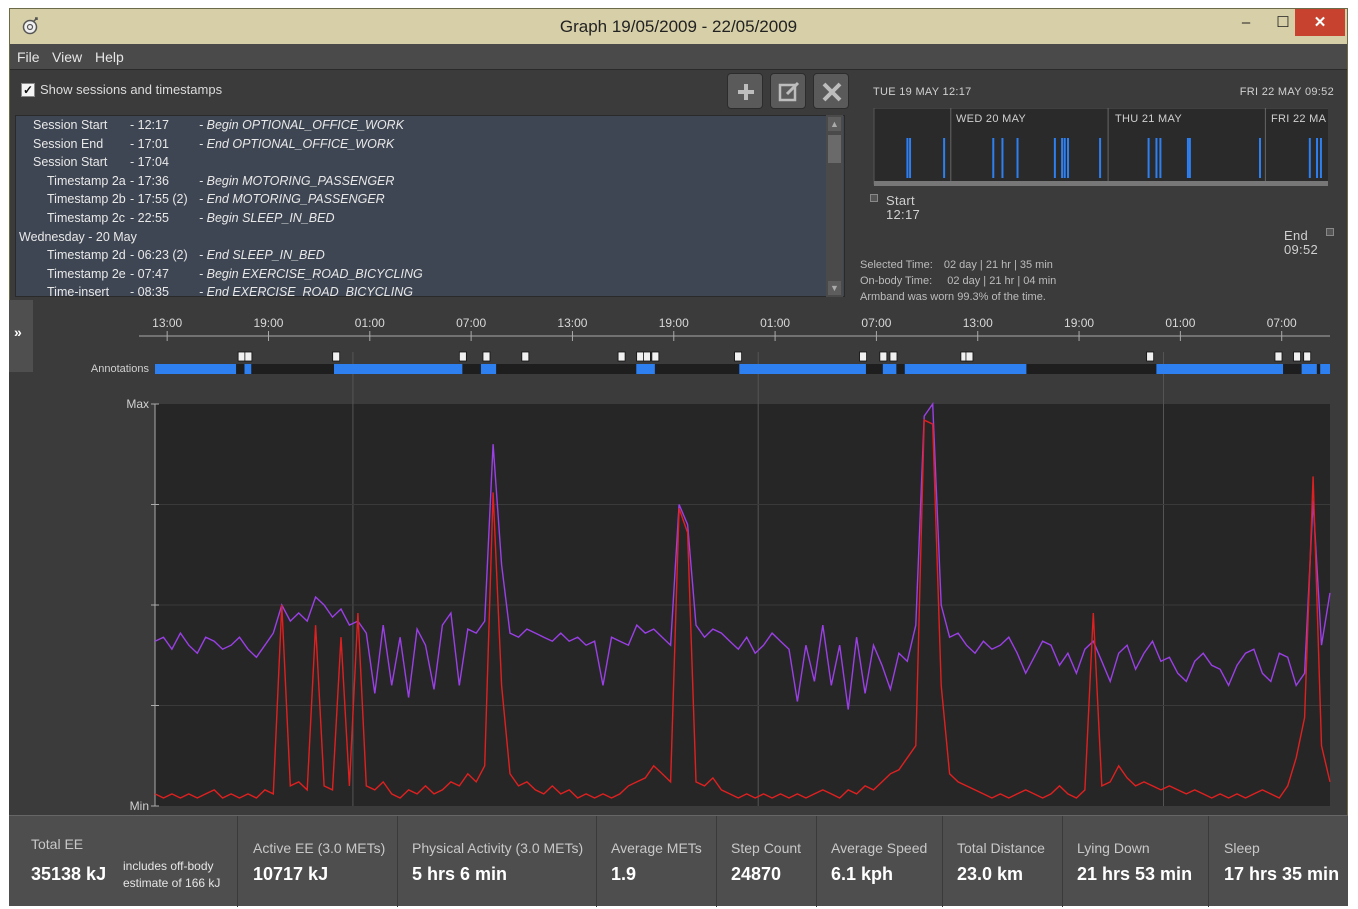 This screenshot has height=909, width=1358. Describe the element at coordinates (678, 26) in the screenshot. I see `title-bar: Graph 19/05/2009 - 22/05/2009 – ☐ ✕` at that location.